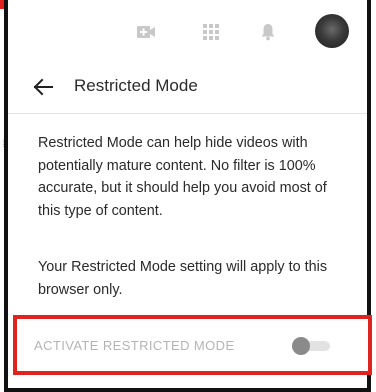  Describe the element at coordinates (311, 346) in the screenshot. I see `restricted-mode-toggle` at that location.